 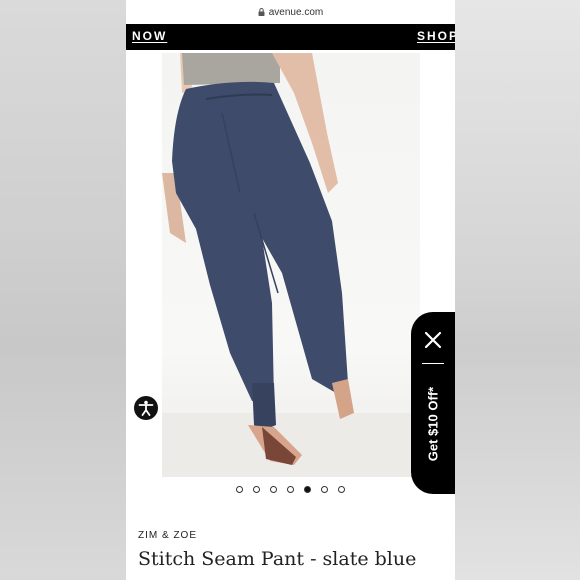 I want to click on offer-divider, so click(x=433, y=363).